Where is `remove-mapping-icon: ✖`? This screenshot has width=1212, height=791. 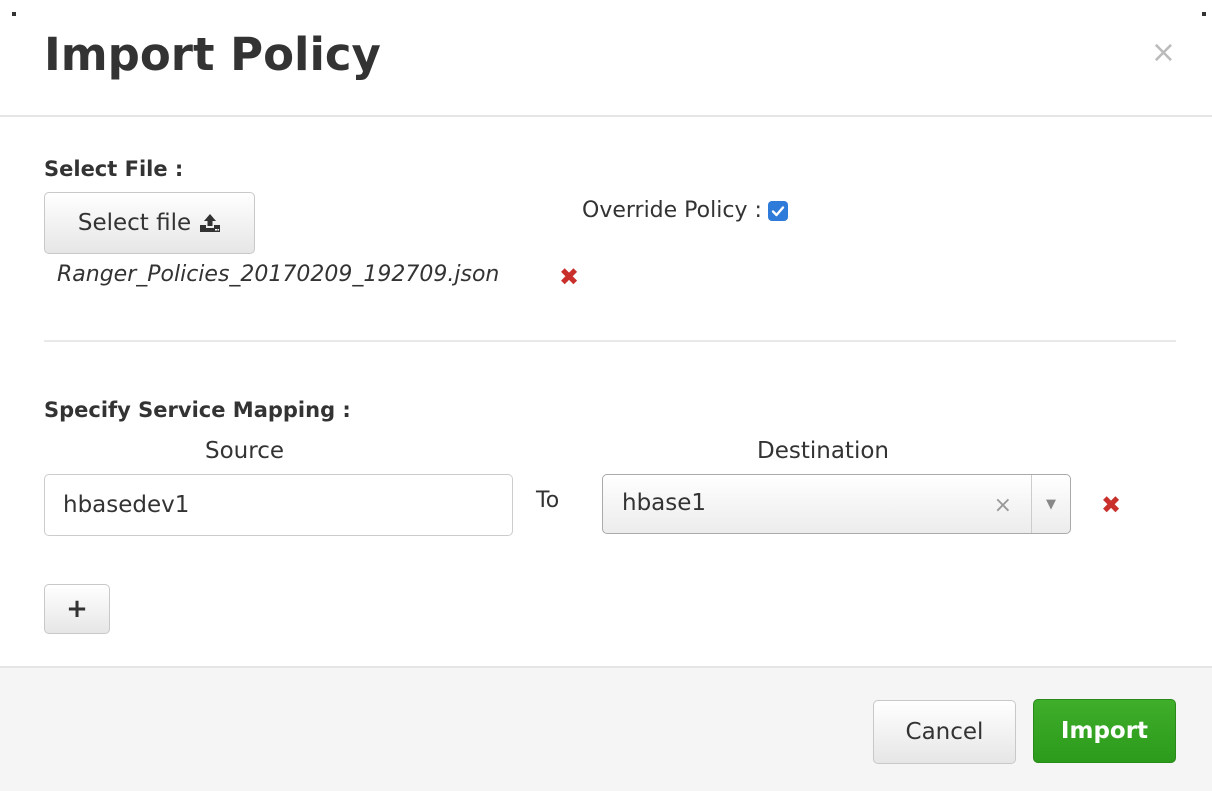 remove-mapping-icon: ✖ is located at coordinates (1111, 505).